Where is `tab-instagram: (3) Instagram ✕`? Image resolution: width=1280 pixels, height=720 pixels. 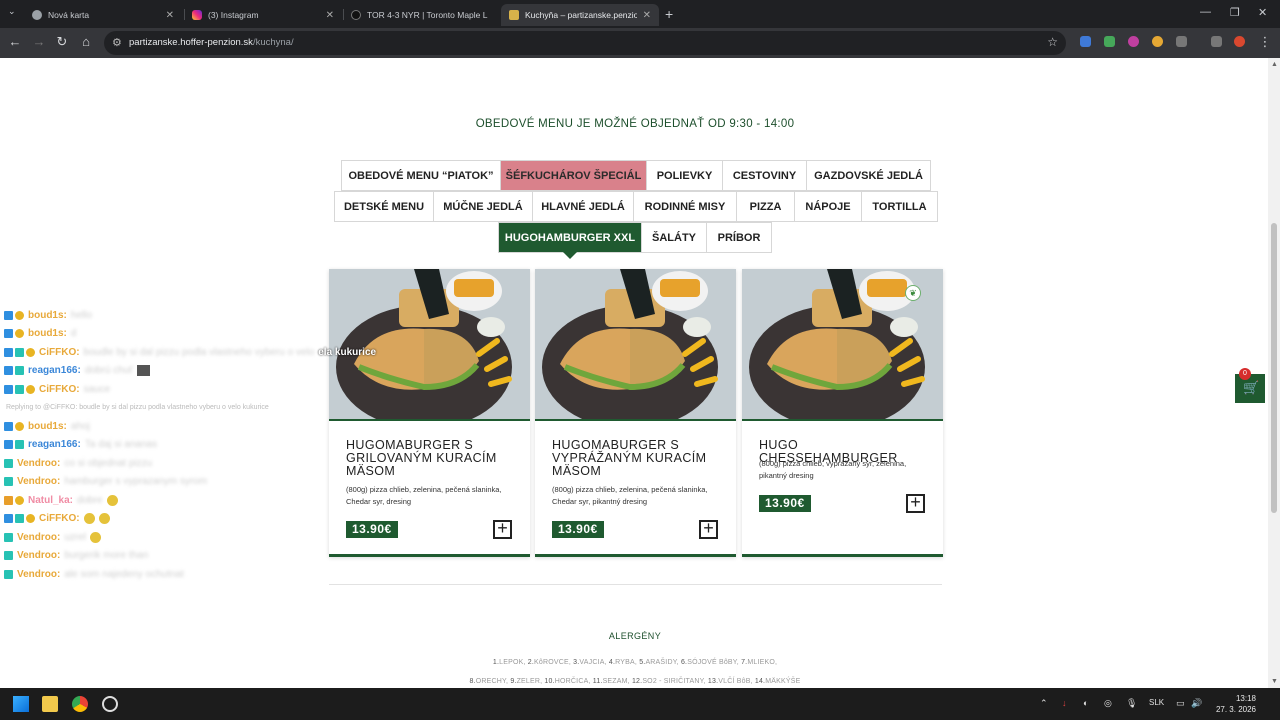
tab-instagram: (3) Instagram ✕ is located at coordinates (263, 15).